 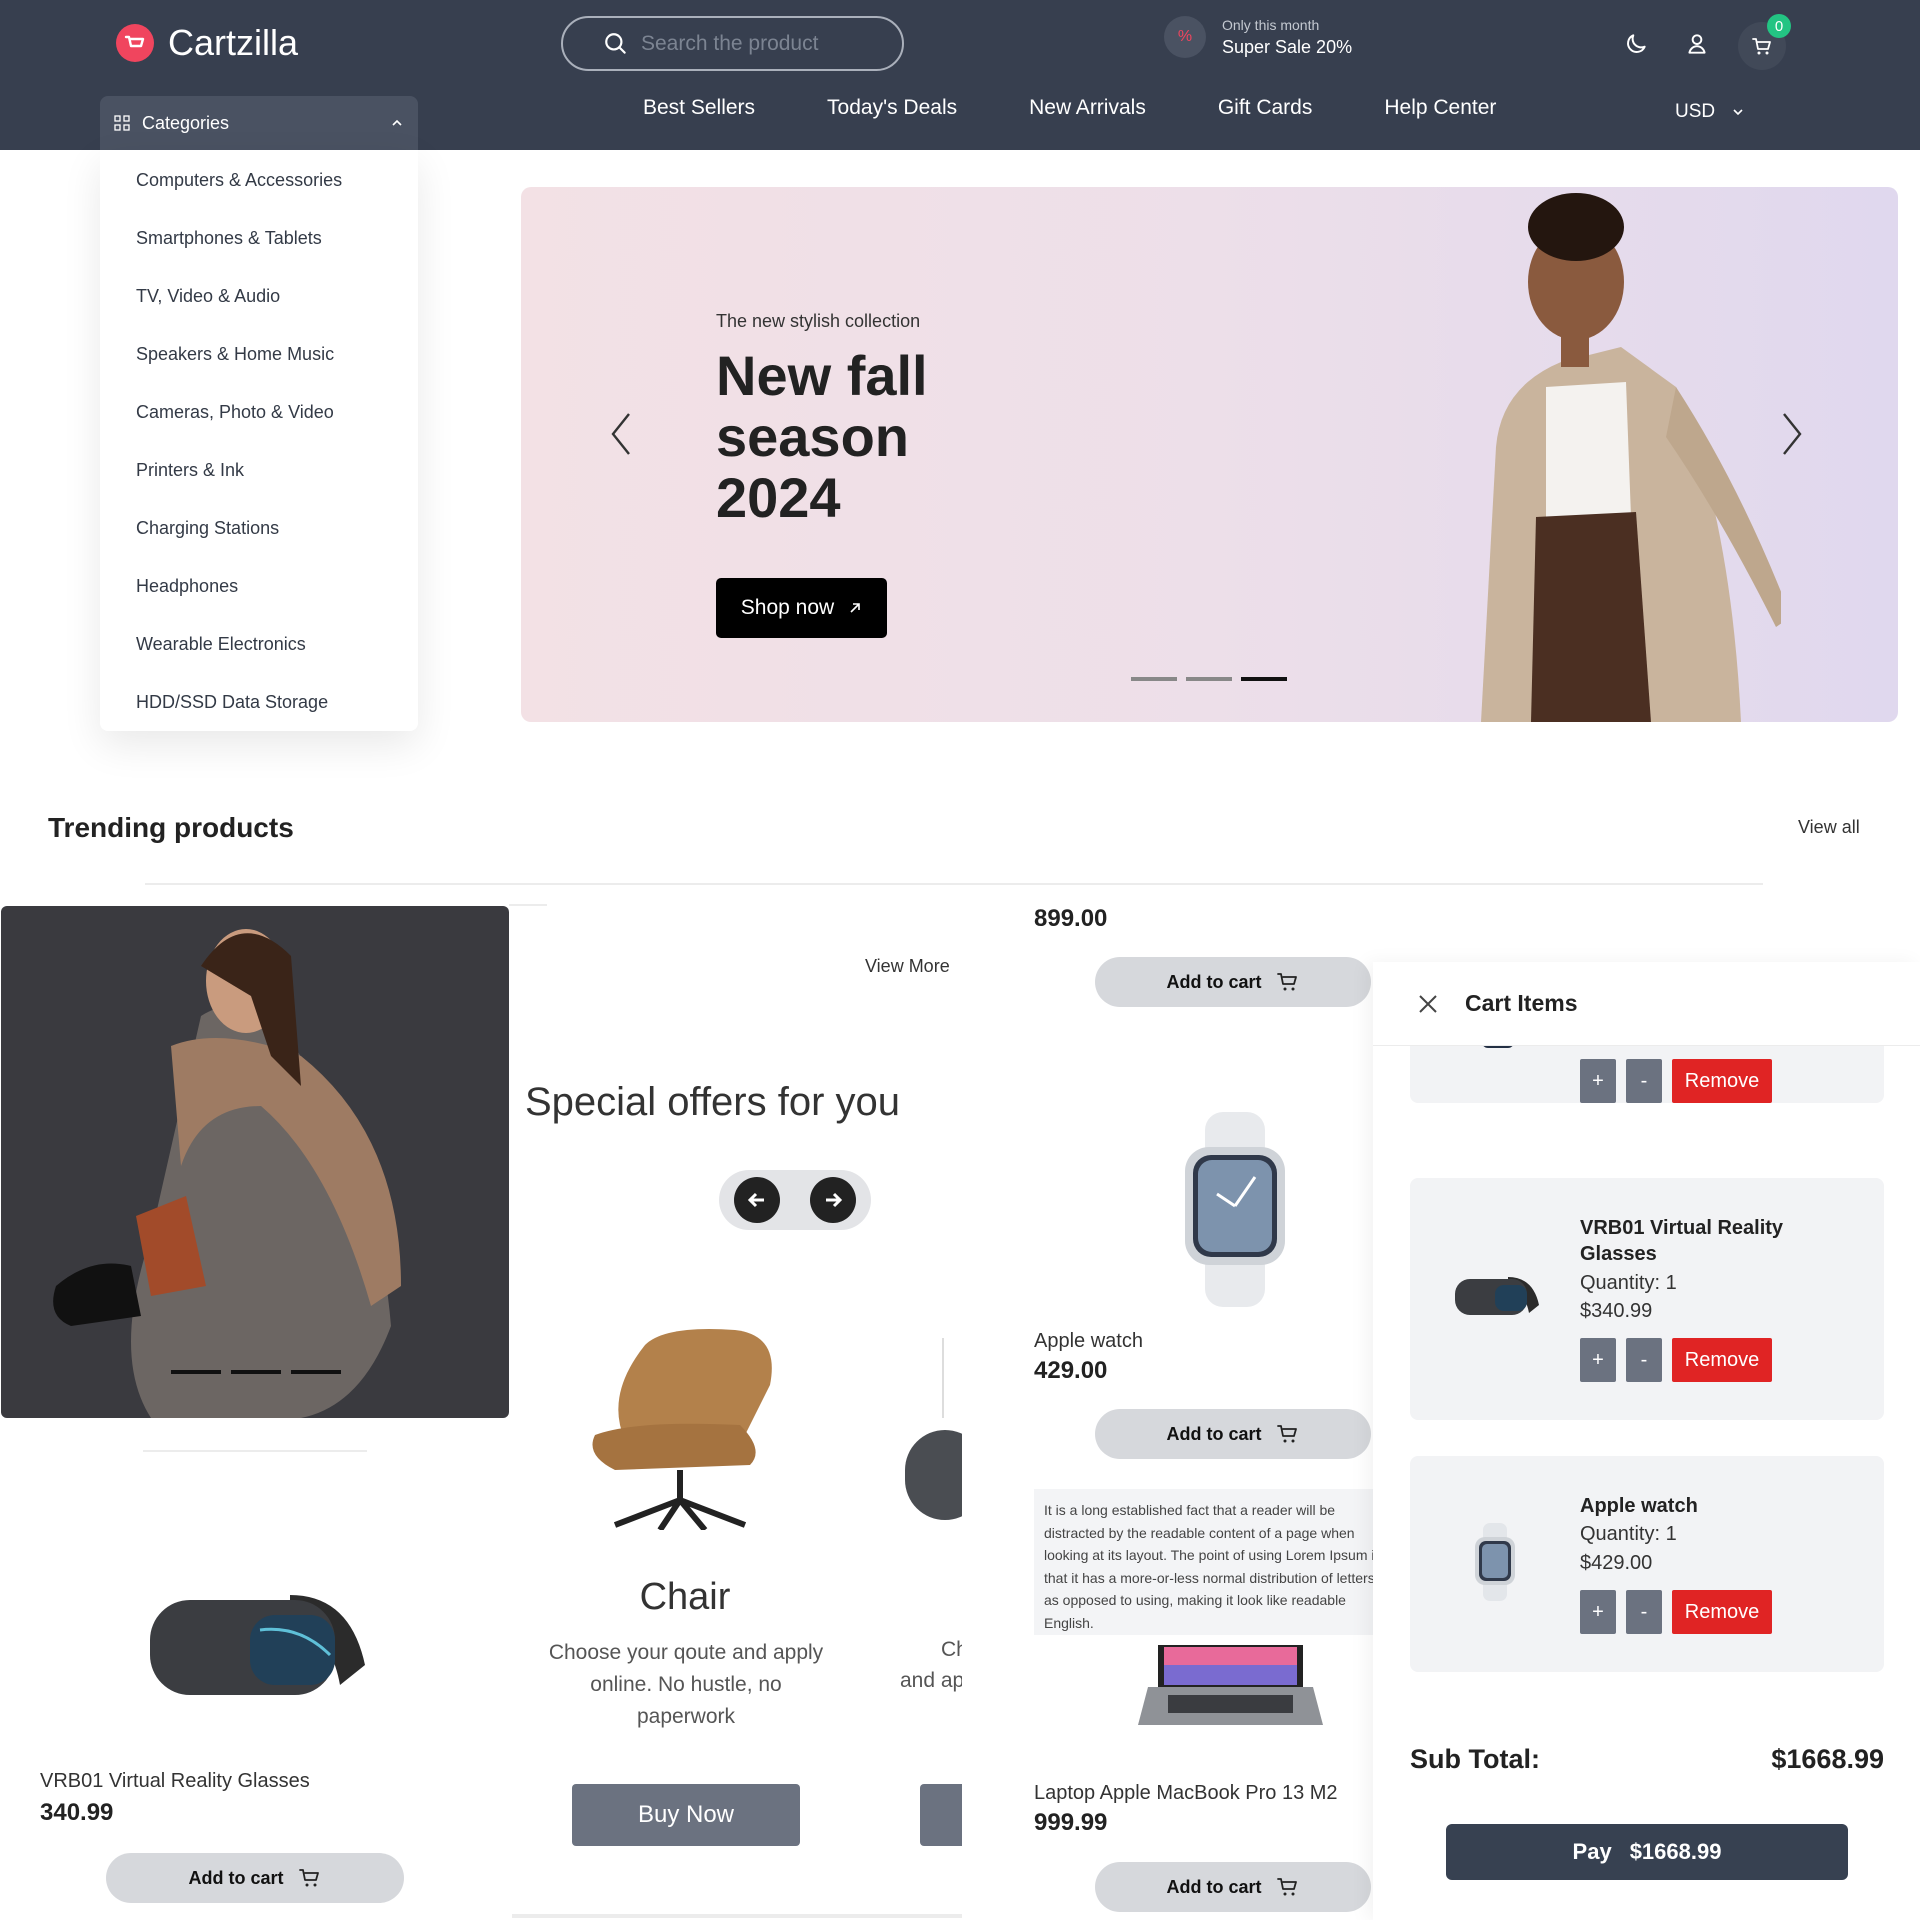 What do you see at coordinates (833, 1200) in the screenshot?
I see `offers-next-button` at bounding box center [833, 1200].